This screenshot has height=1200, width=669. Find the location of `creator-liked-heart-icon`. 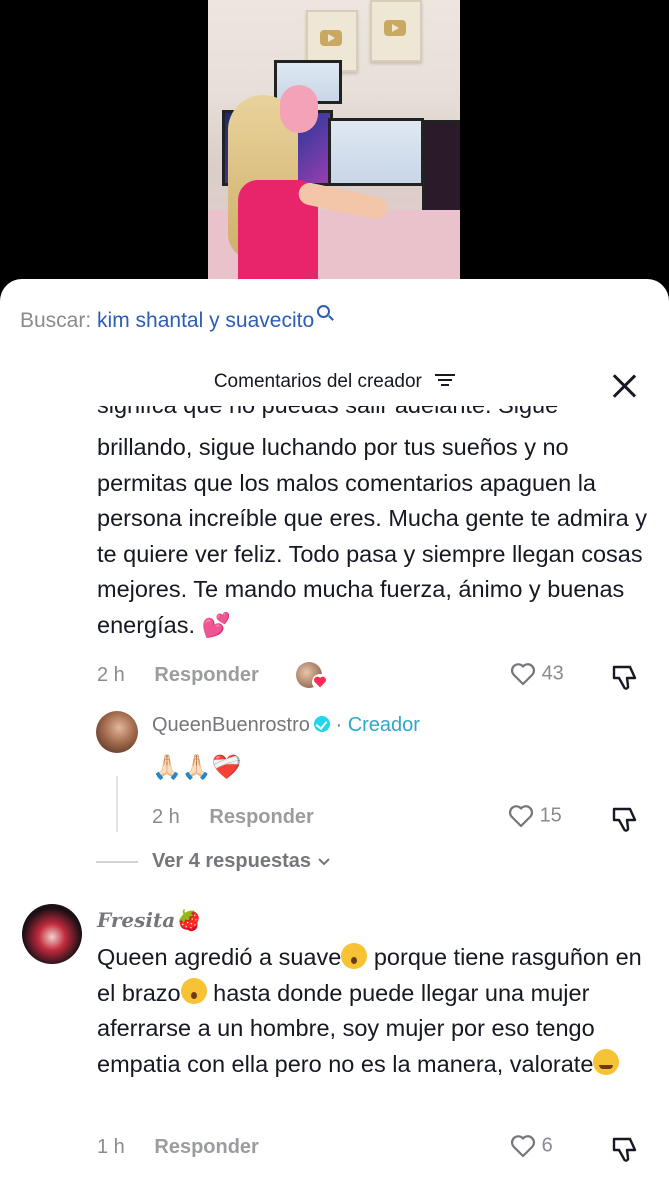

creator-liked-heart-icon is located at coordinates (320, 682).